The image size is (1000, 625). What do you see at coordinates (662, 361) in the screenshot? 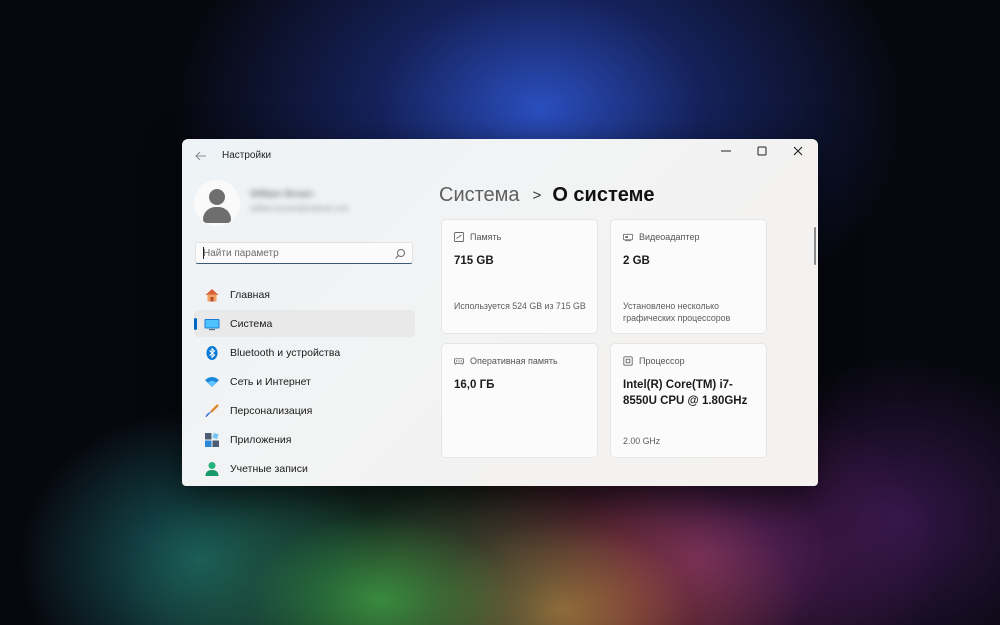
I see `cpu-card-title: Процессор` at bounding box center [662, 361].